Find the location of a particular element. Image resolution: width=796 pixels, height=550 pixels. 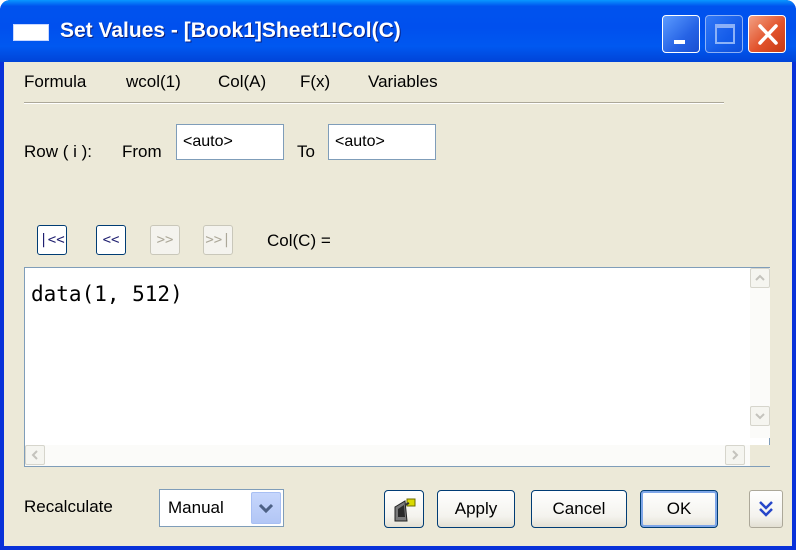

menu-fx: F(x) is located at coordinates (315, 82).